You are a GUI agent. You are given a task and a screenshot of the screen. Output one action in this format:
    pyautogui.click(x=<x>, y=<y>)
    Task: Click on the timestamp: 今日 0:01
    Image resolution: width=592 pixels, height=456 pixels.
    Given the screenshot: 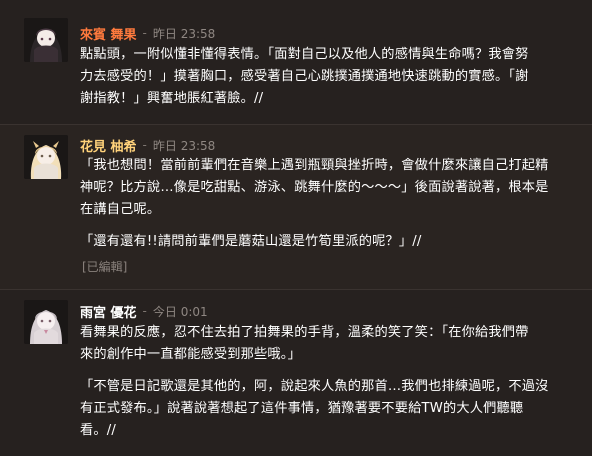 What is the action you would take?
    pyautogui.click(x=180, y=311)
    